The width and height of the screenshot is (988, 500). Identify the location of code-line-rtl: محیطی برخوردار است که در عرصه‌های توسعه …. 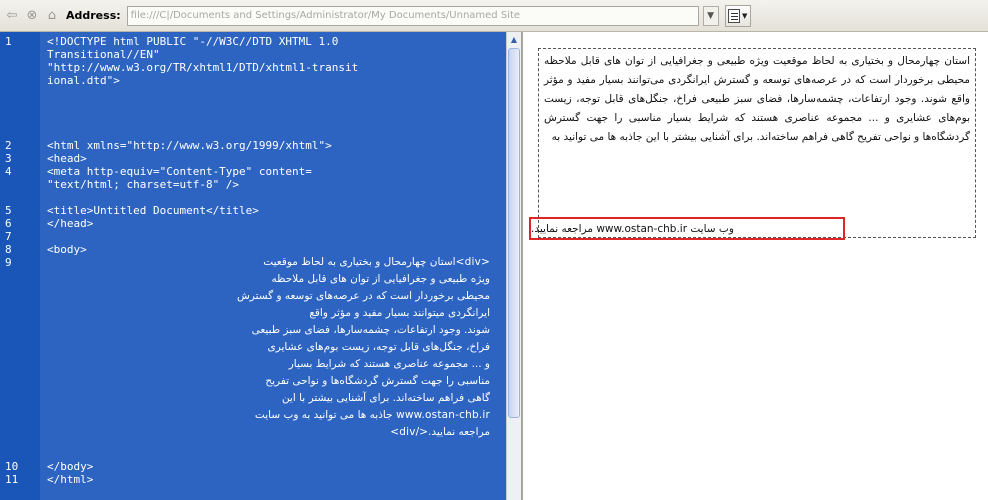
(363, 296).